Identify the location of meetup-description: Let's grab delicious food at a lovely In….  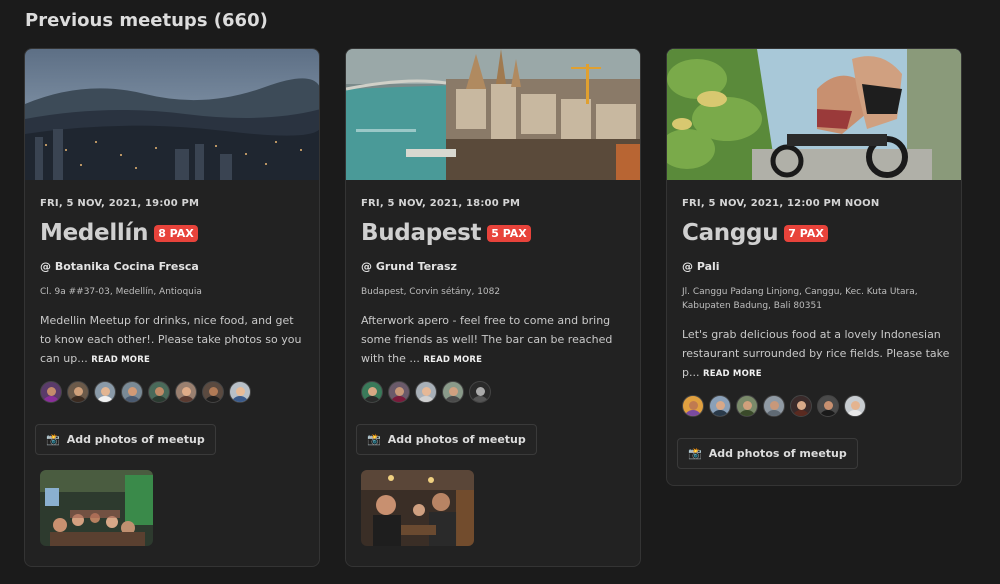
(816, 354).